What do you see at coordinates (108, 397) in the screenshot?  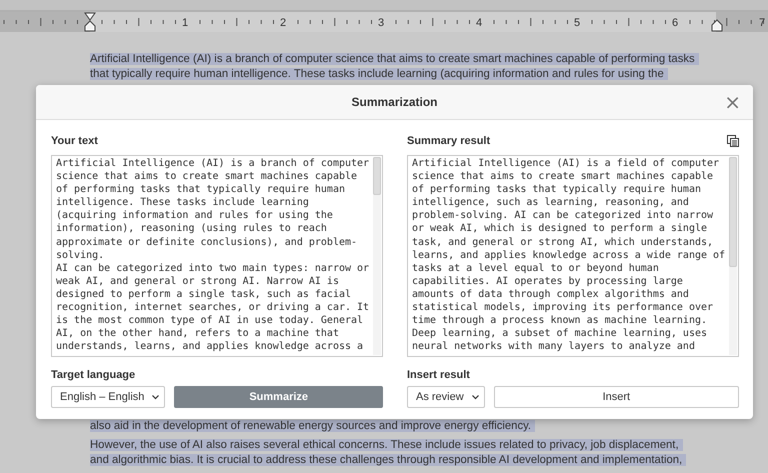 I see `dropdown: English – English` at bounding box center [108, 397].